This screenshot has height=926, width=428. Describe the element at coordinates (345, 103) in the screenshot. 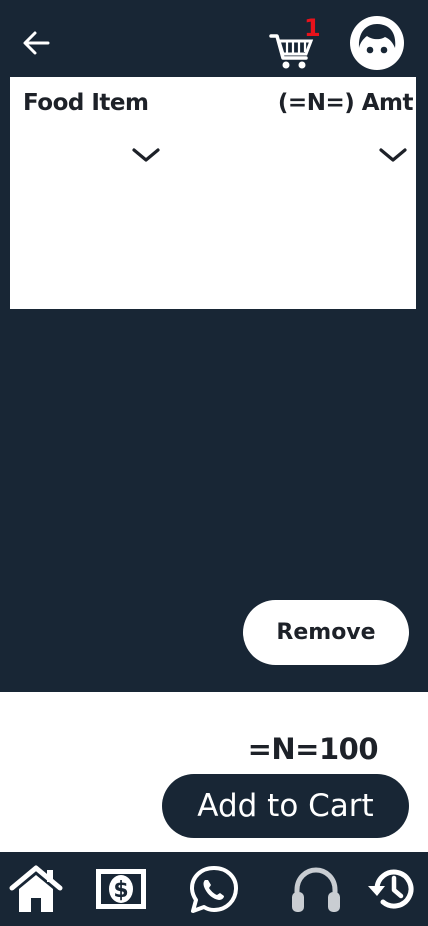

I see `amount-header: (=N=) Amt` at that location.